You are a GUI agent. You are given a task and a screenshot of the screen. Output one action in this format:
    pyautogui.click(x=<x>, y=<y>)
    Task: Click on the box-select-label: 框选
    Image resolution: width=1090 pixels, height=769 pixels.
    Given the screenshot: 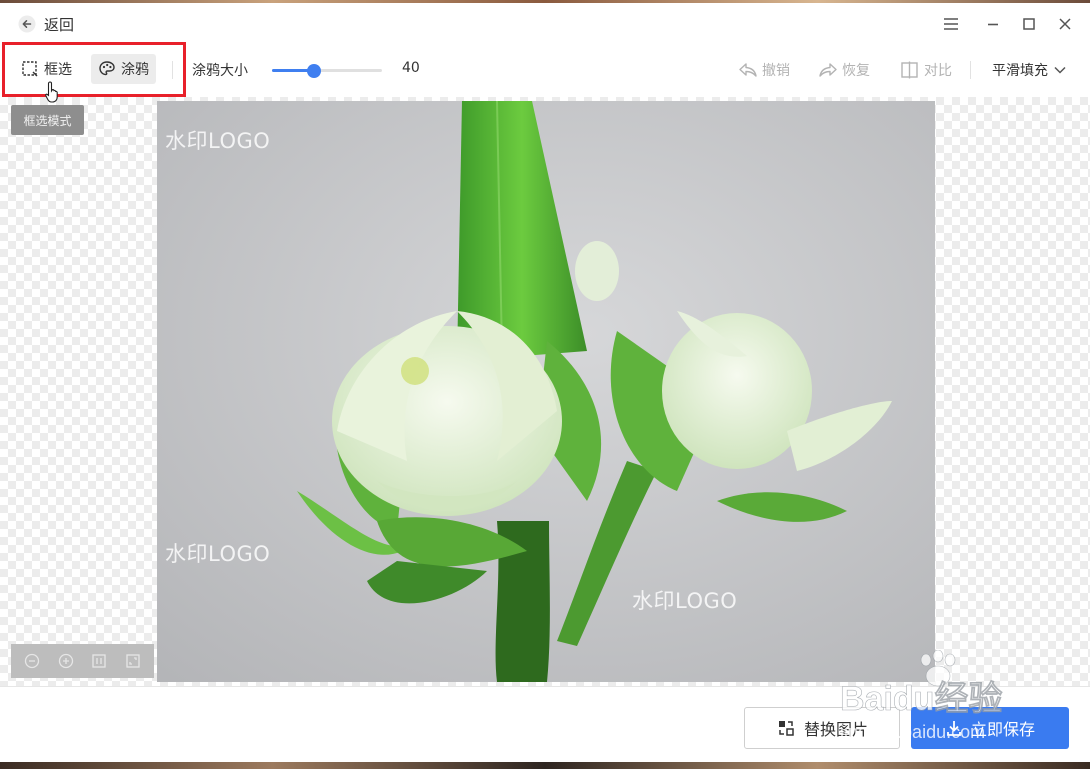 What is the action you would take?
    pyautogui.click(x=58, y=70)
    